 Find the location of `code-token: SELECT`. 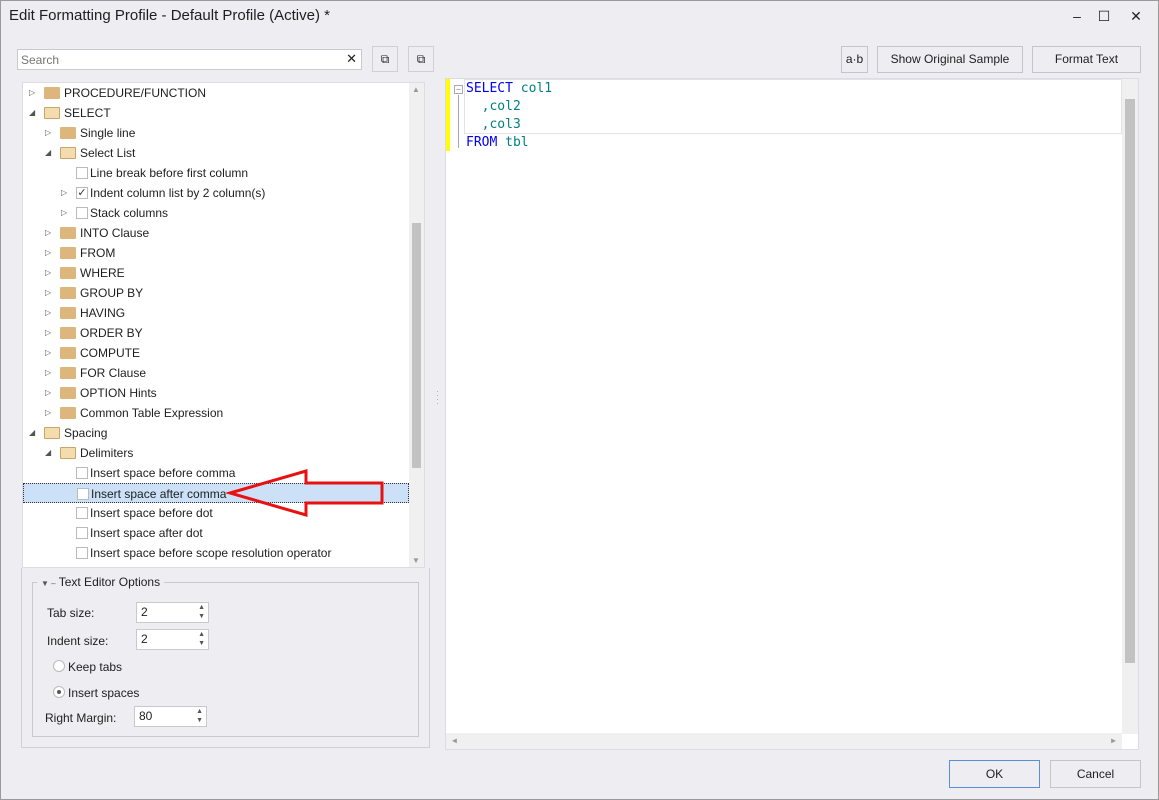

code-token: SELECT is located at coordinates (489, 88).